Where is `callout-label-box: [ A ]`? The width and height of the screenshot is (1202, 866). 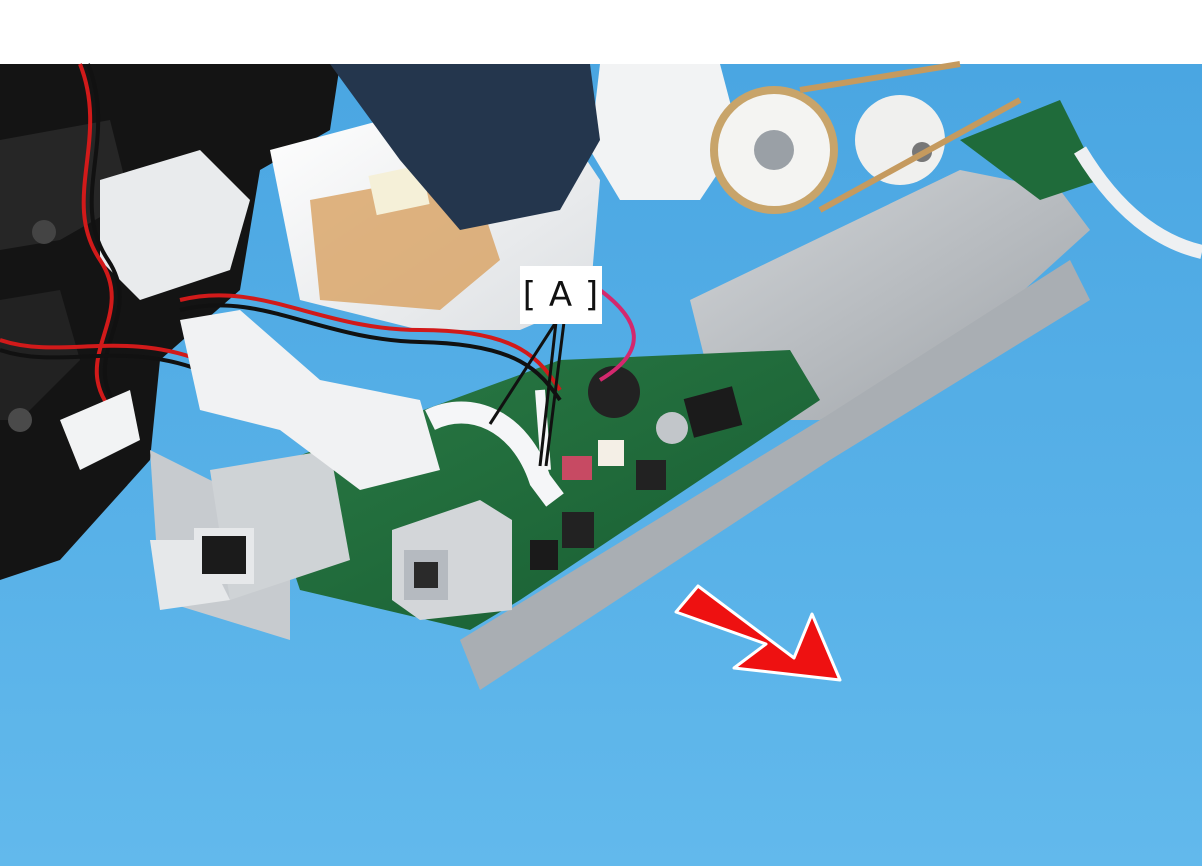
callout-label-box: [ A ] is located at coordinates (561, 295).